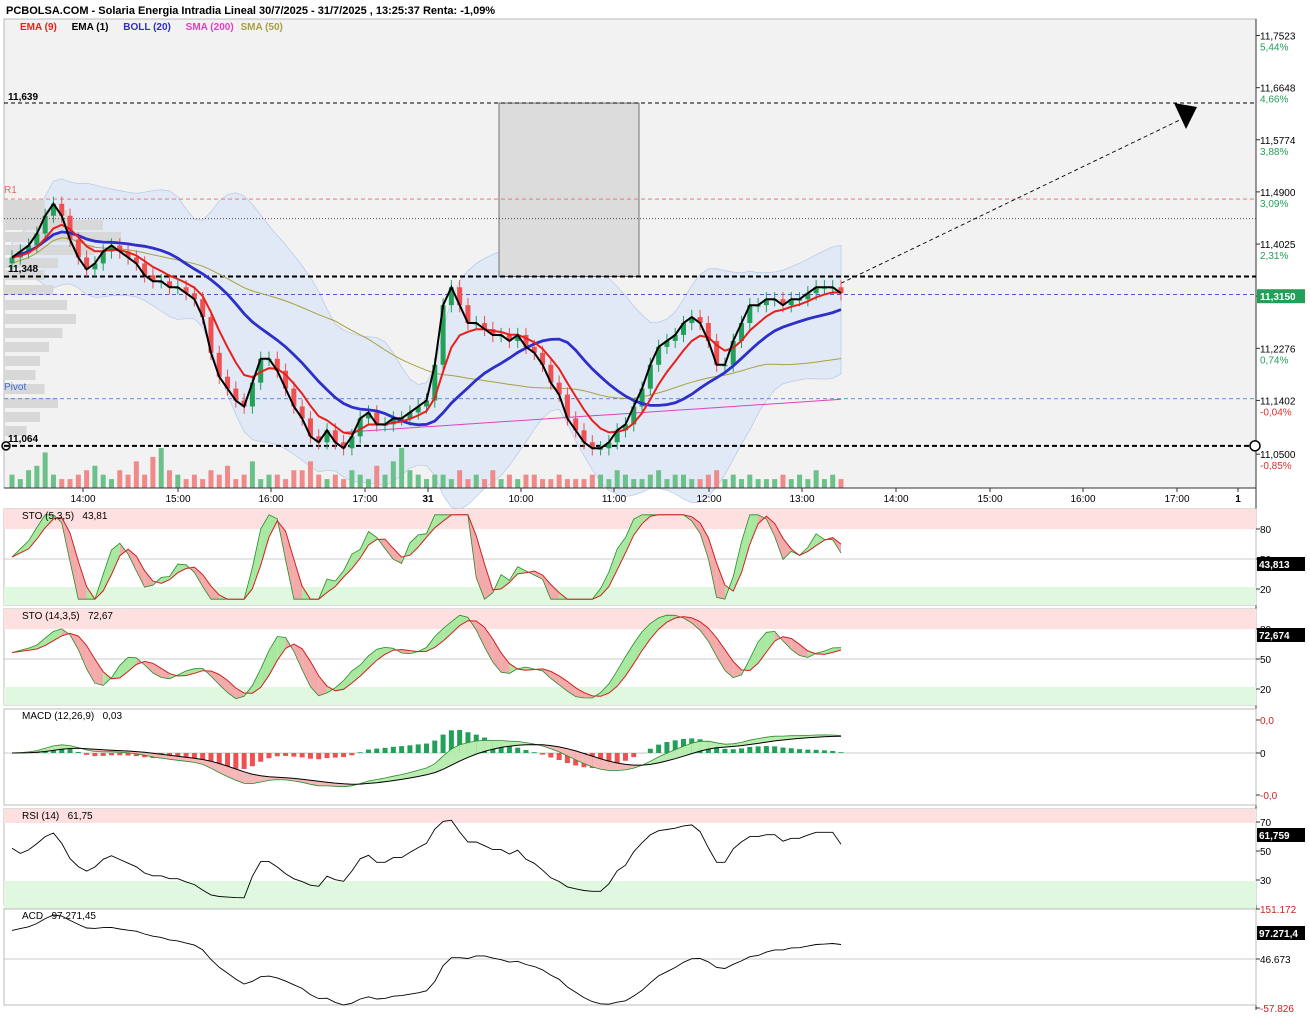 Image resolution: width=1310 pixels, height=1017 pixels. What do you see at coordinates (1238, 499) in the screenshot?
I see `time-tick-label: 1` at bounding box center [1238, 499].